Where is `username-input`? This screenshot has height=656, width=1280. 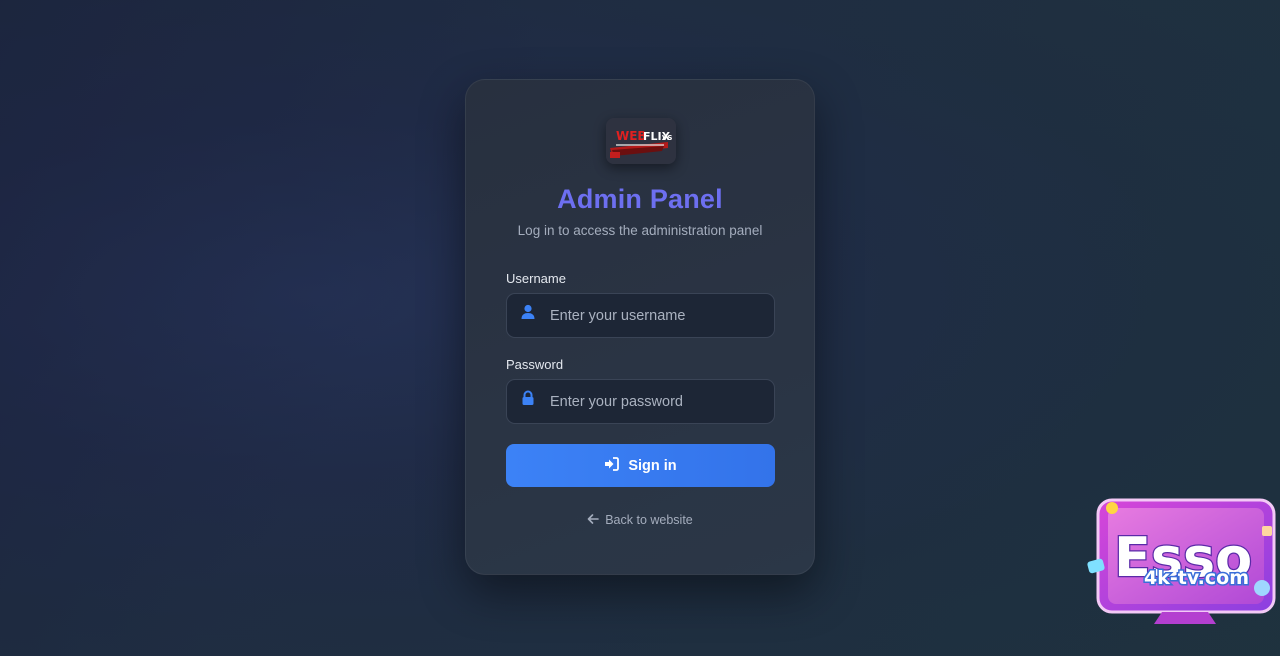
username-input is located at coordinates (657, 315).